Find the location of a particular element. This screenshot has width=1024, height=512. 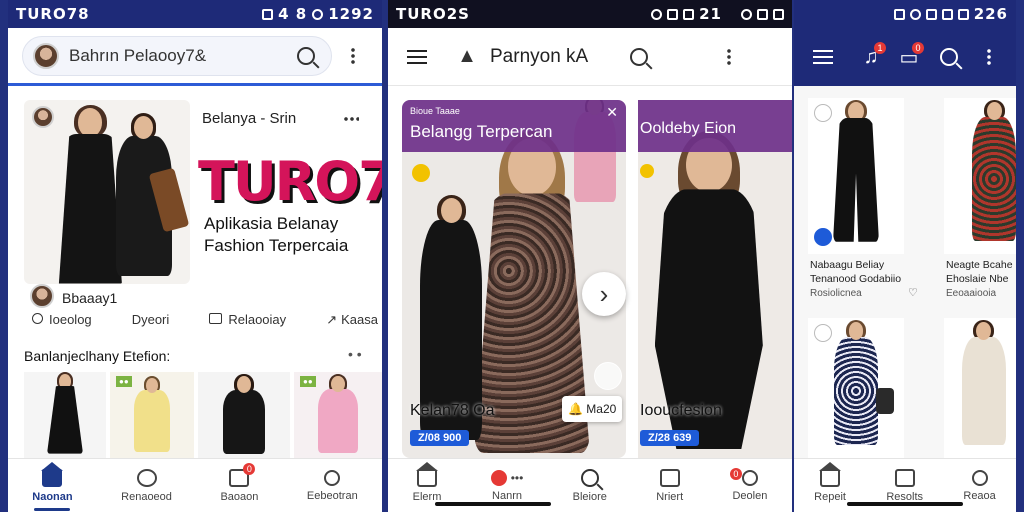

action-label: Relaooiay is located at coordinates (257, 319).